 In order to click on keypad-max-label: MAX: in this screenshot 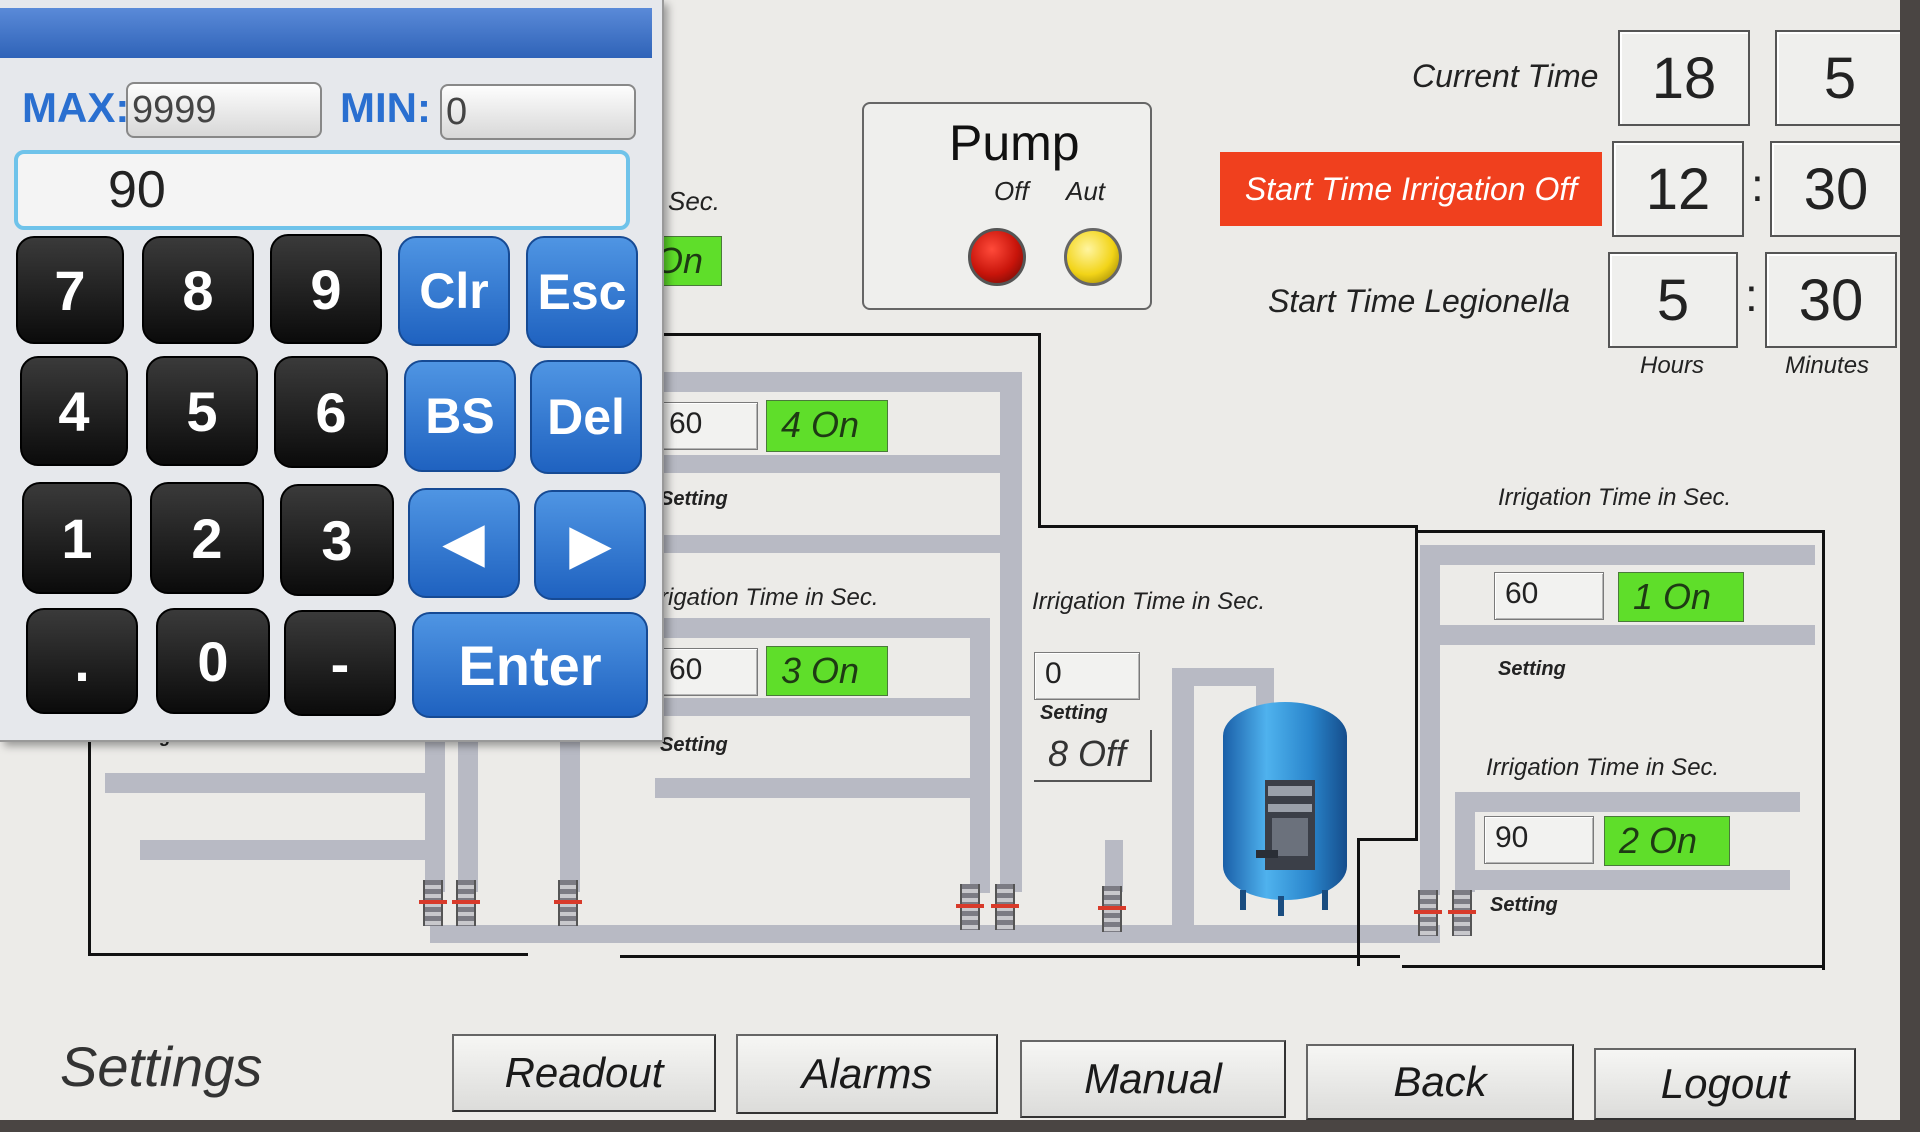, I will do `click(76, 107)`.